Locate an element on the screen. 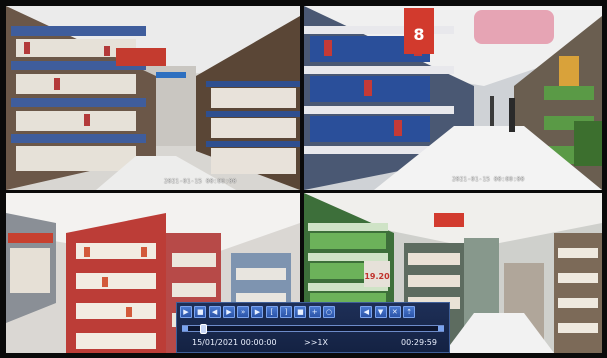  backup-button: ▼ is located at coordinates (380, 312).